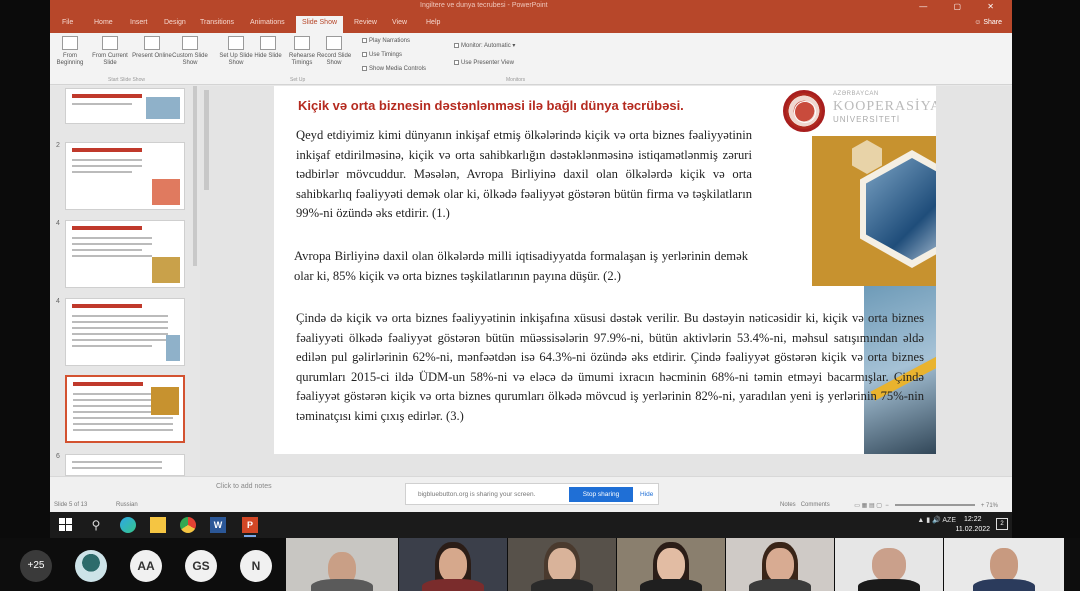  I want to click on university-seal-icon, so click(804, 111).